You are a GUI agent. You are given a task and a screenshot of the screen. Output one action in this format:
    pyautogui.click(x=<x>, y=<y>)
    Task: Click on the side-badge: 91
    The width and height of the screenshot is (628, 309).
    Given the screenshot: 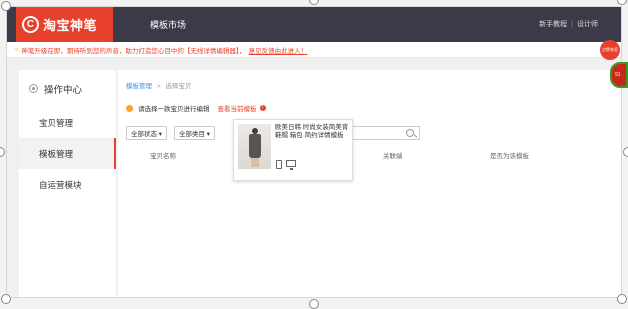 What is the action you would take?
    pyautogui.click(x=619, y=75)
    